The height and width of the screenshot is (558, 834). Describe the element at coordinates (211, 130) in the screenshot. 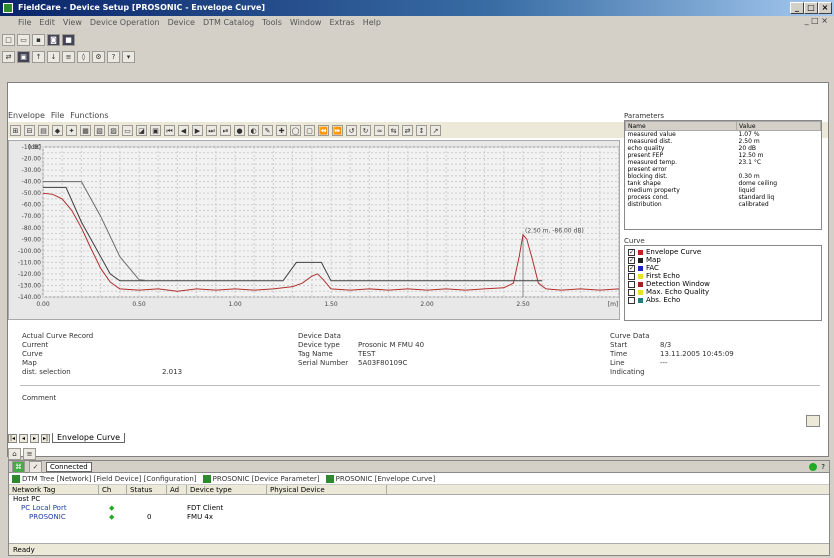

I see `chart-tool-15-icon: ⏭` at that location.